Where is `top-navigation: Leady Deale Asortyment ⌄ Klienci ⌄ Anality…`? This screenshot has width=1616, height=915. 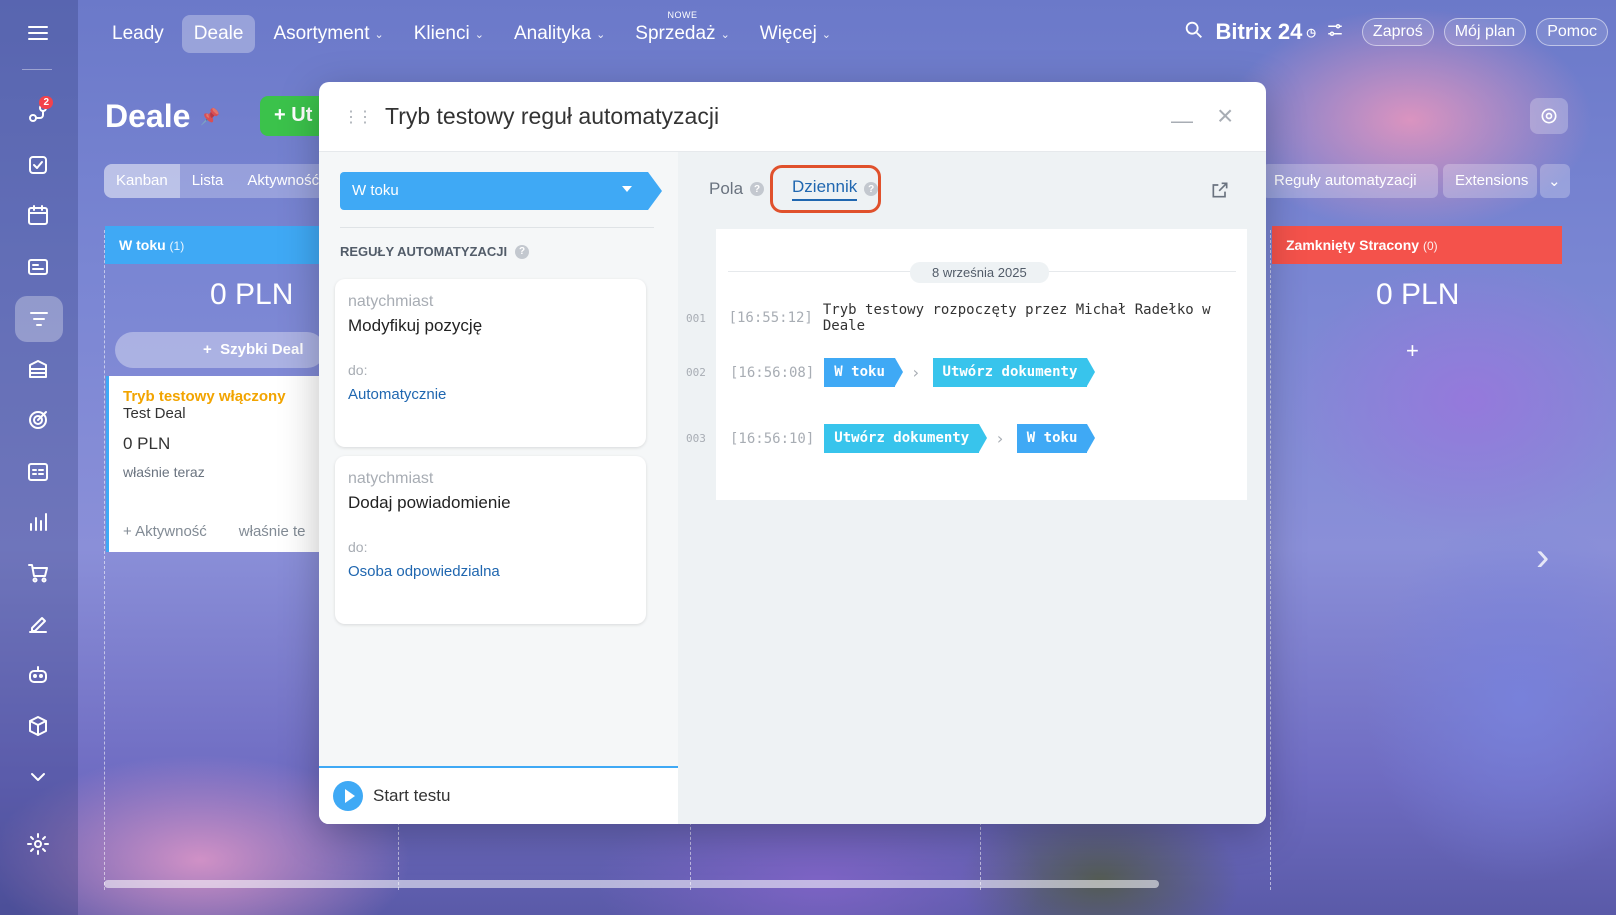
top-navigation: Leady Deale Asortyment ⌄ Klienci ⌄ Anality… is located at coordinates (474, 32).